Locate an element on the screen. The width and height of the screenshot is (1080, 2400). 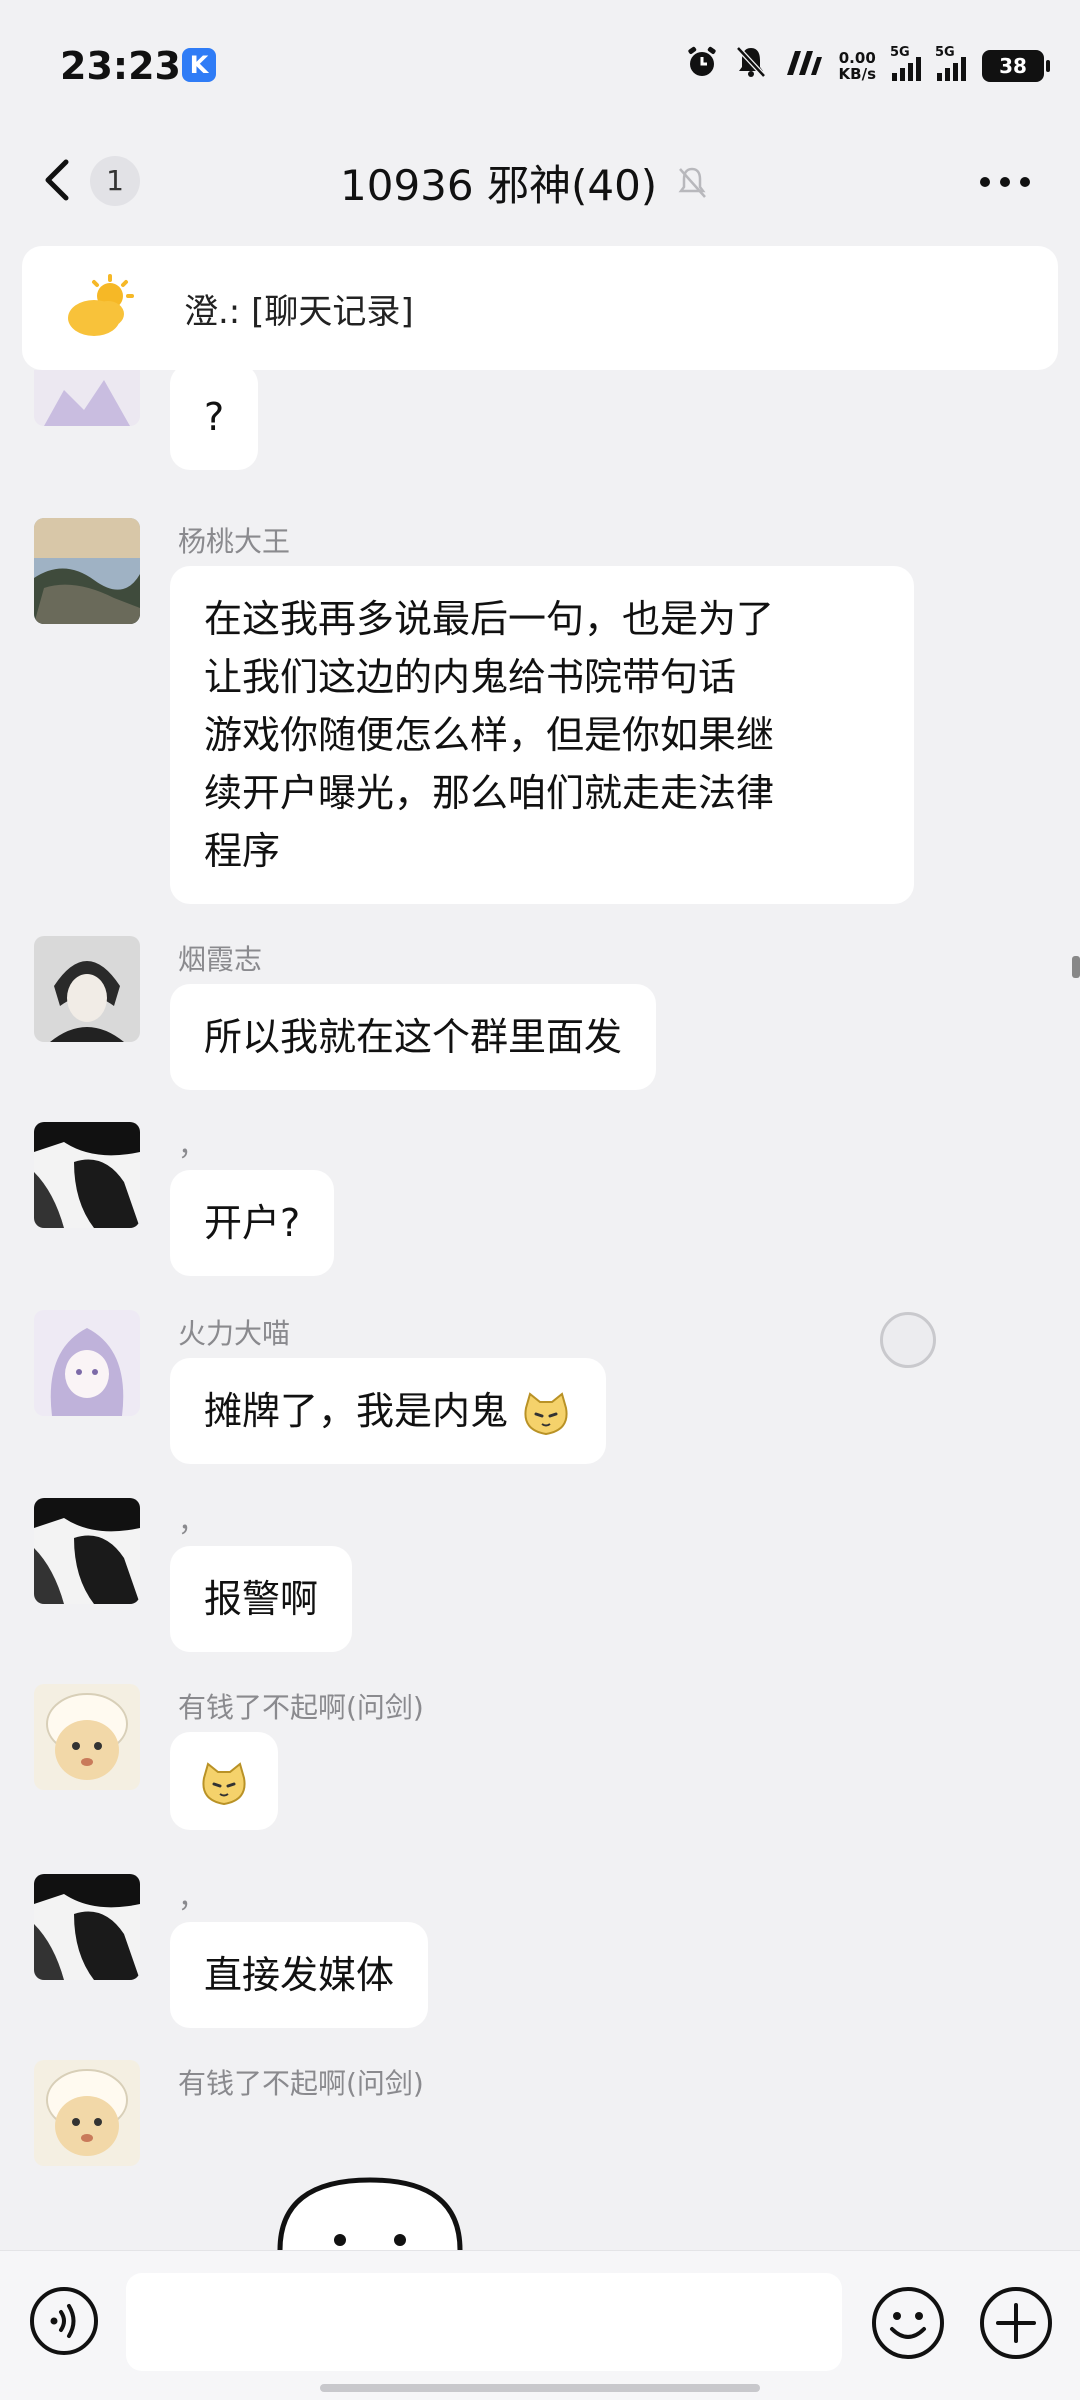
message-input is located at coordinates (484, 2322).